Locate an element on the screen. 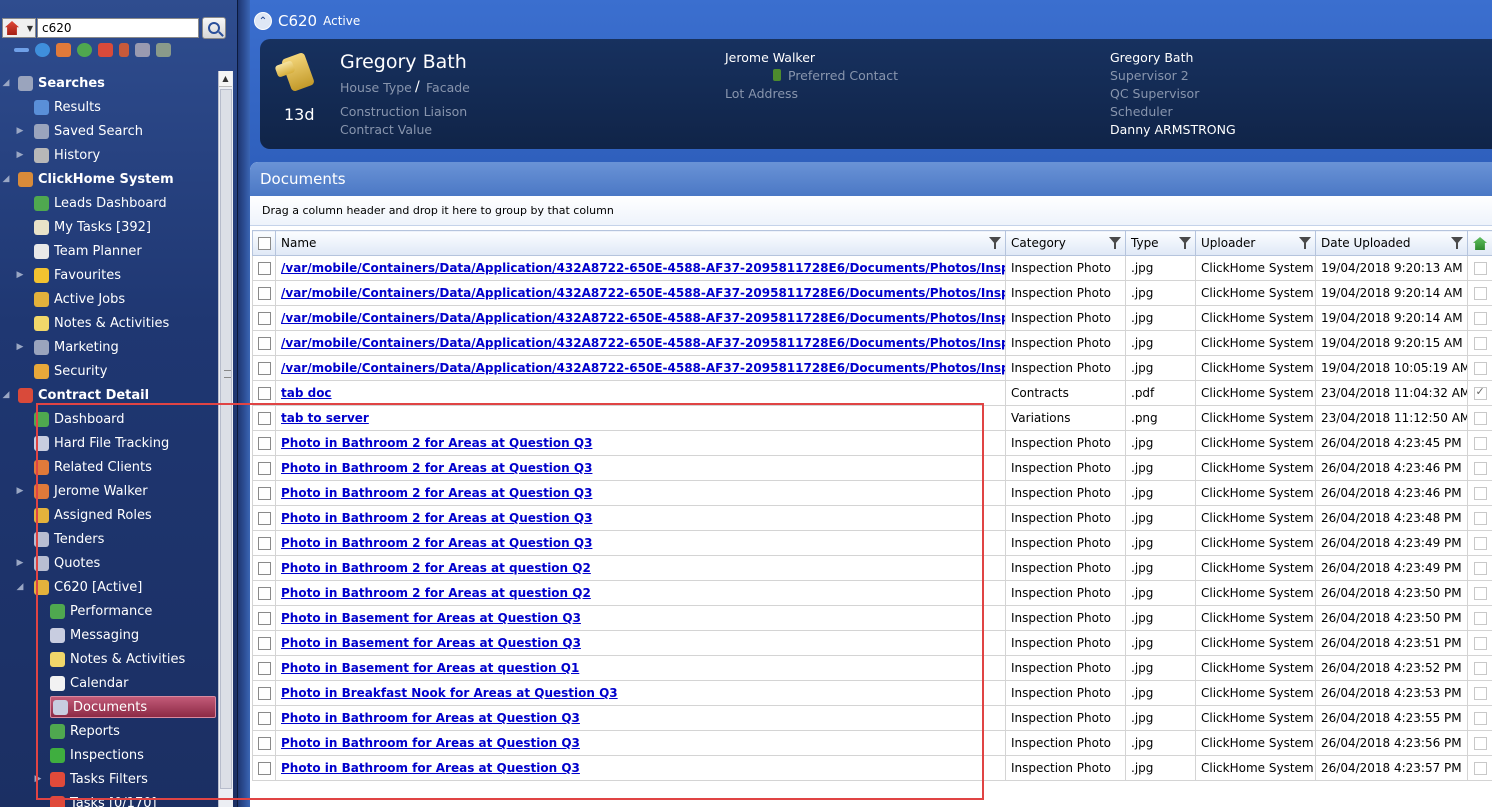  sidebar-item: Reports is located at coordinates (85, 731).